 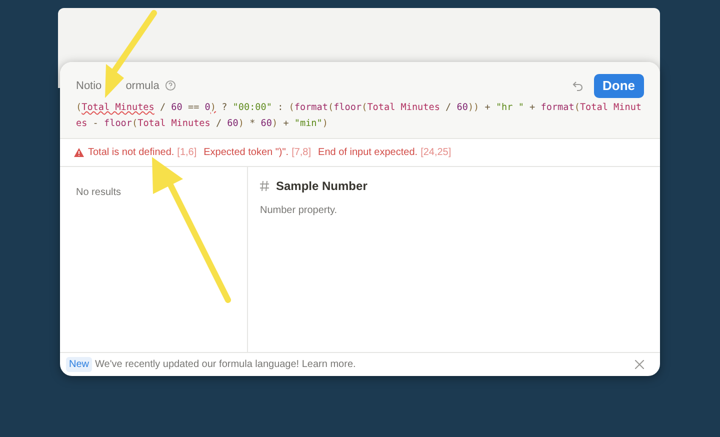 I want to click on done-button: Done, so click(x=619, y=86).